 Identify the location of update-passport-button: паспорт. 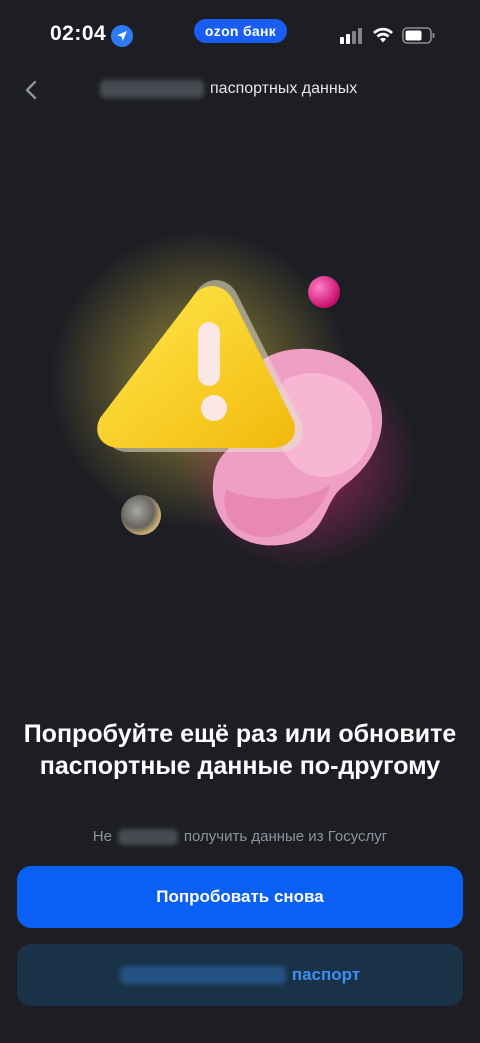
(240, 975).